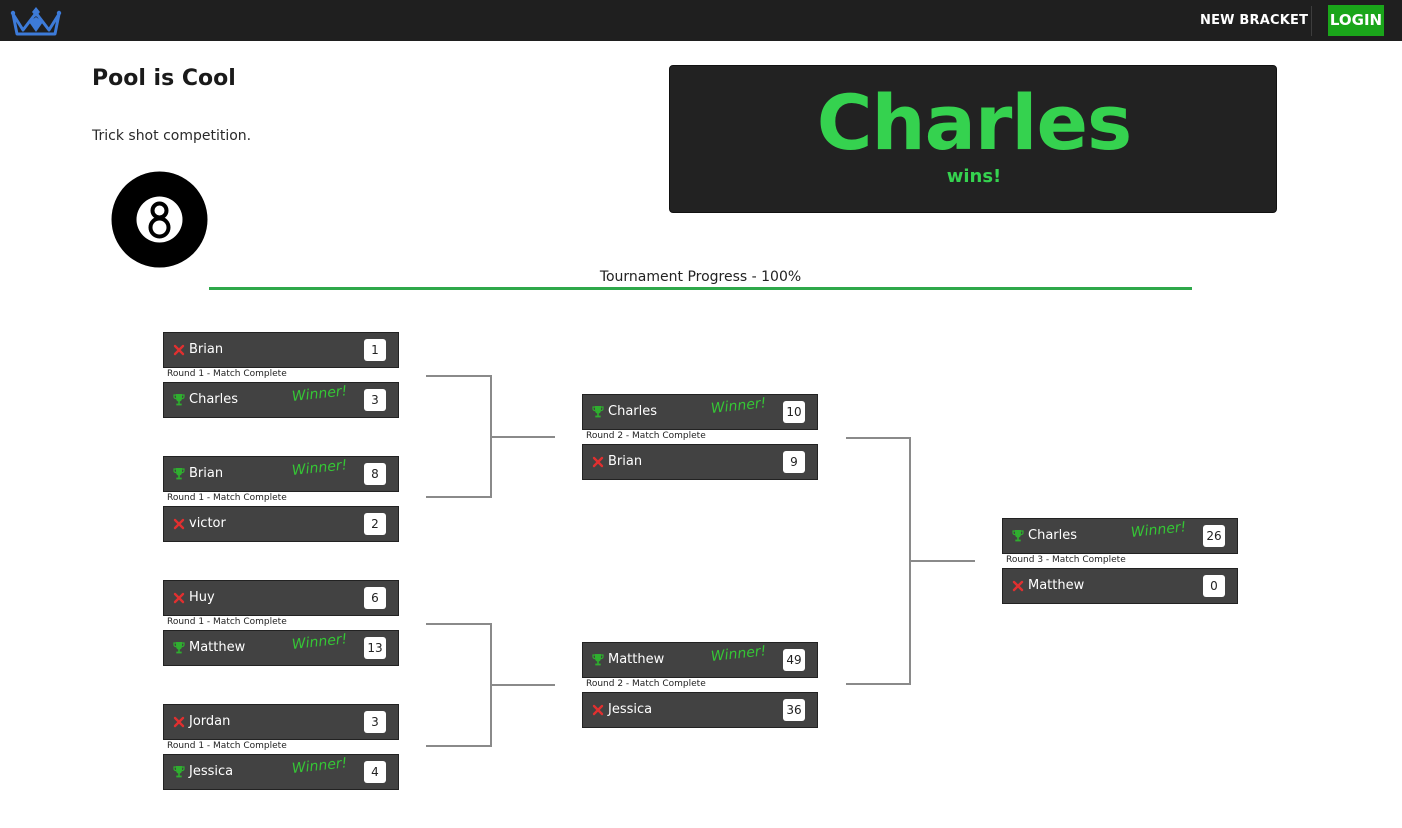 The height and width of the screenshot is (828, 1402). What do you see at coordinates (281, 722) in the screenshot?
I see `match-player-row: Jordan 3` at bounding box center [281, 722].